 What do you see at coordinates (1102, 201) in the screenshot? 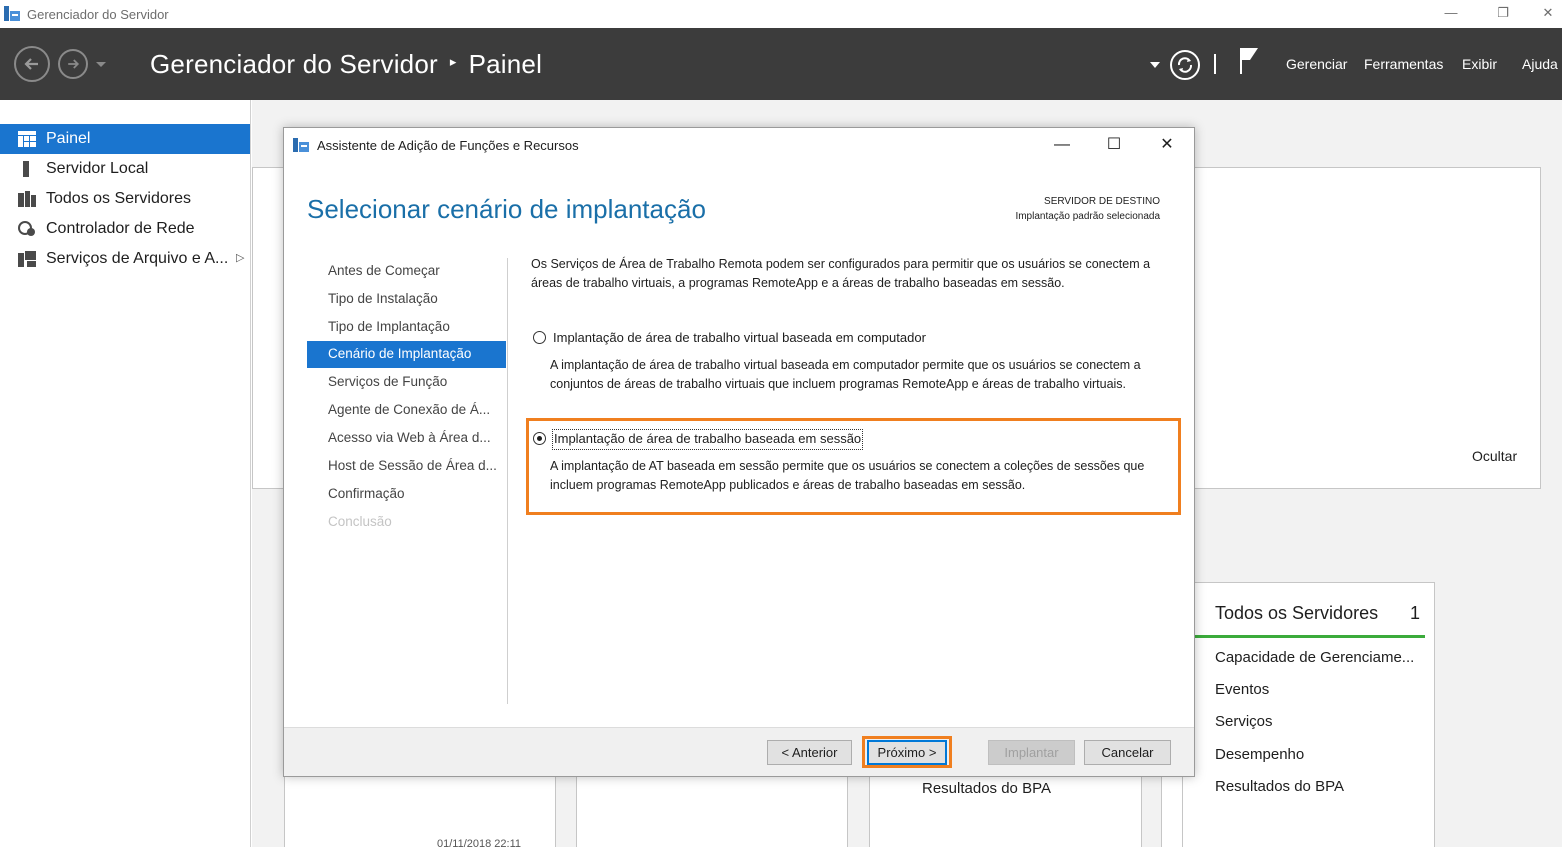
I see `destination-label: SERVIDOR DE DESTINO` at bounding box center [1102, 201].